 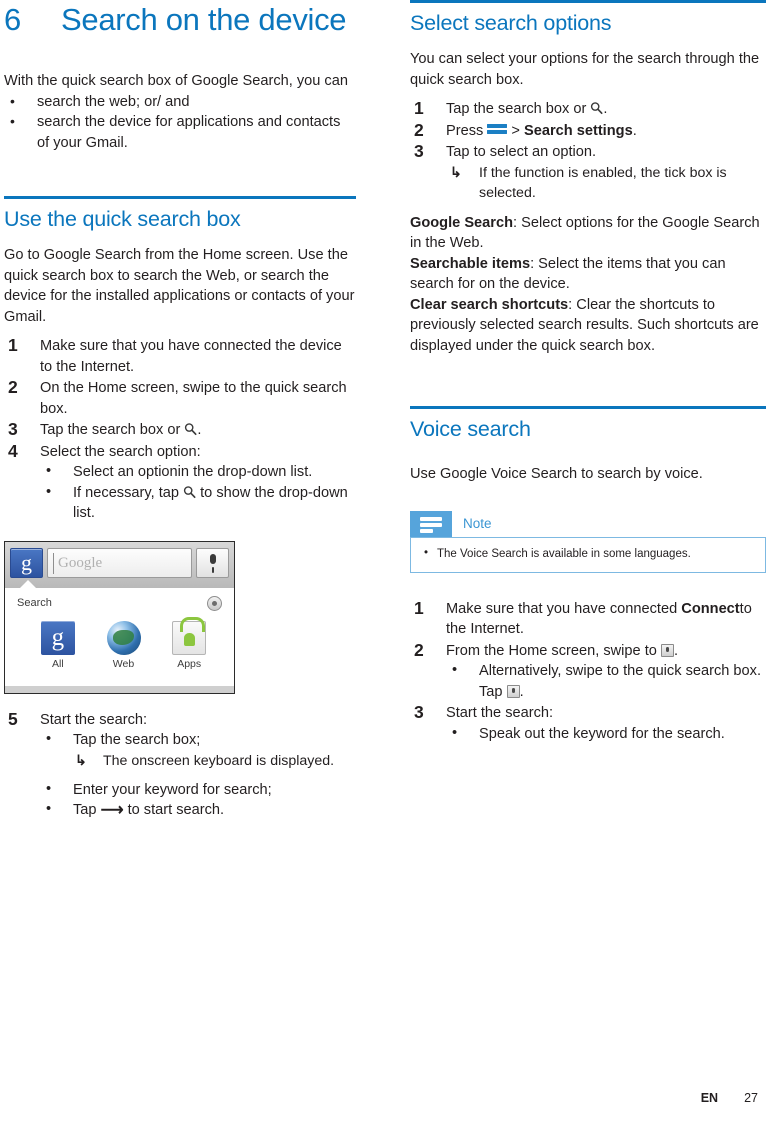 What do you see at coordinates (180, 18) in the screenshot?
I see `chapter-heading: 6 Search on the device` at bounding box center [180, 18].